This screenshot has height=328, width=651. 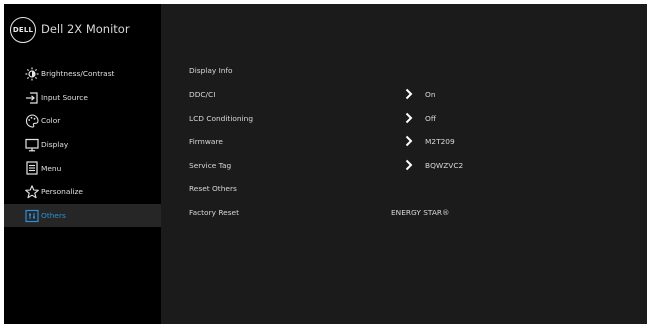 What do you see at coordinates (206, 141) in the screenshot?
I see `row-label: Firmware` at bounding box center [206, 141].